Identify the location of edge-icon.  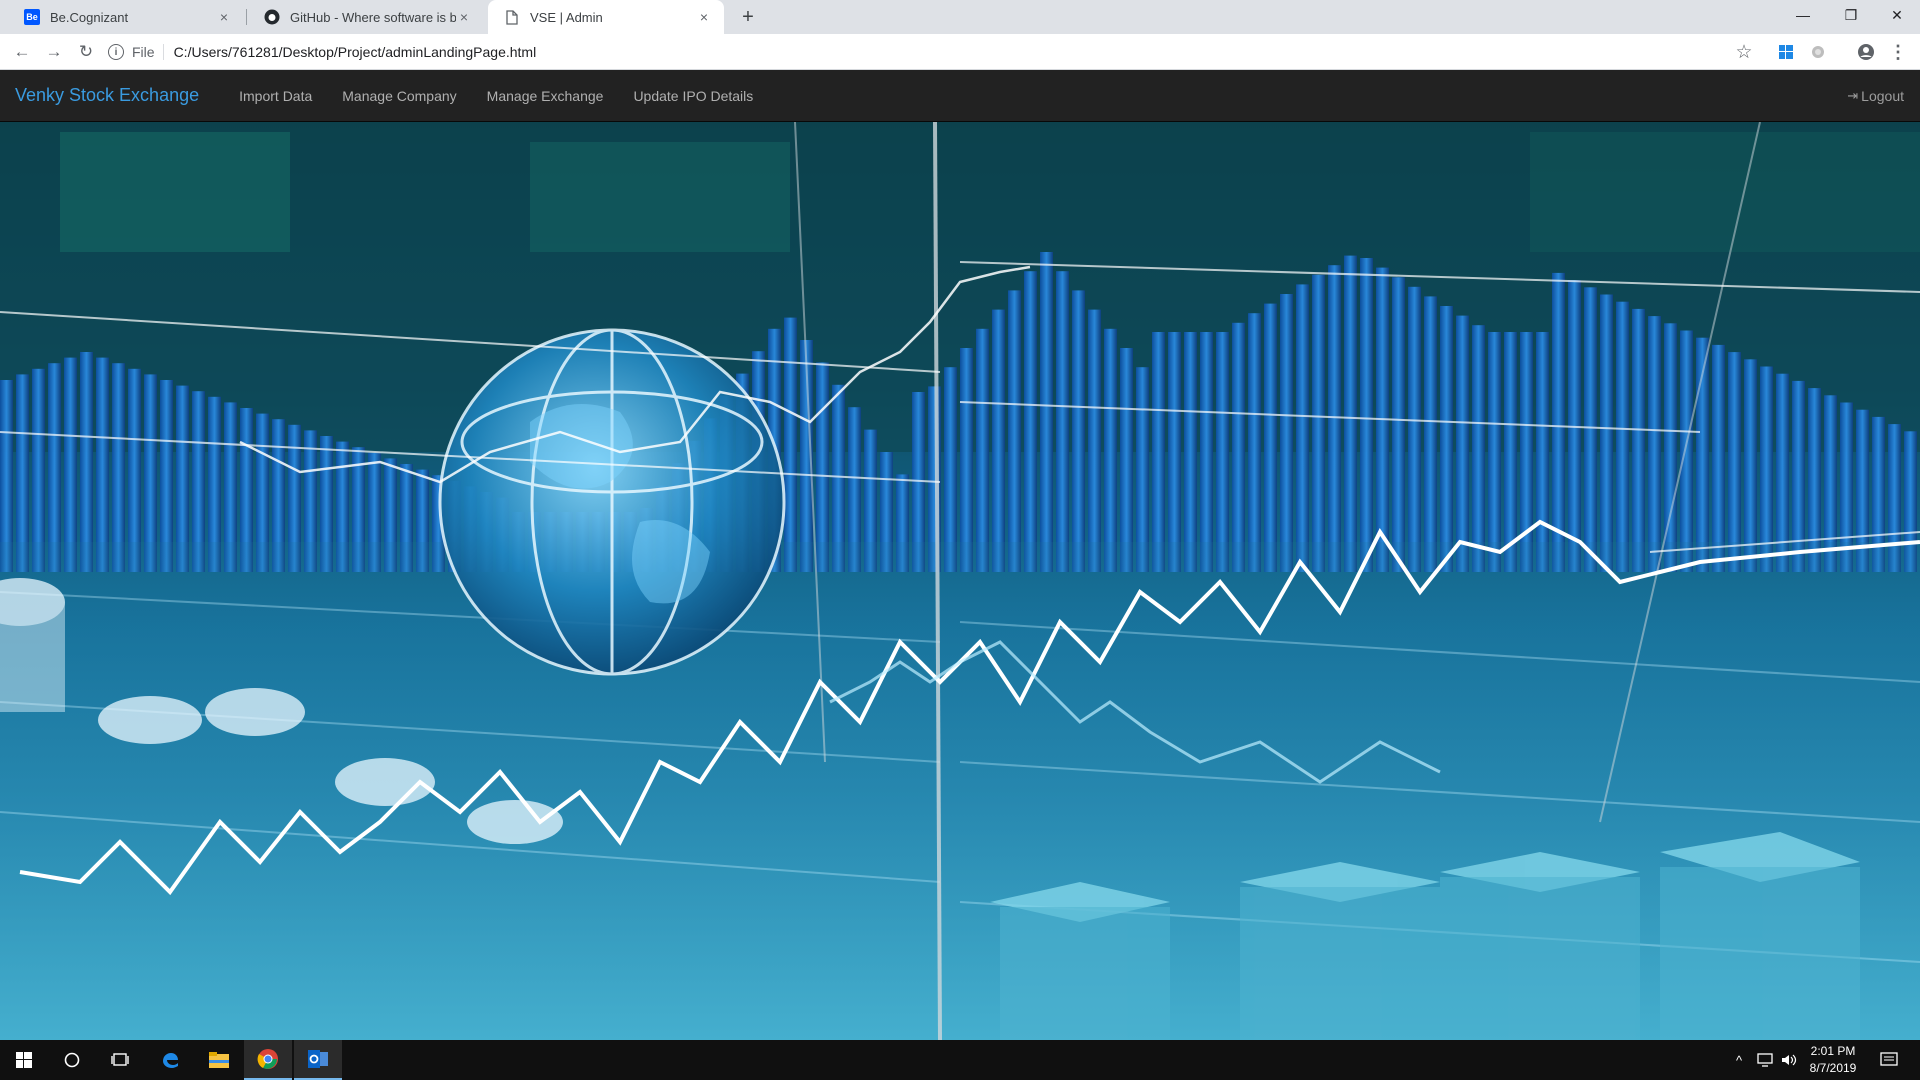
(170, 1060).